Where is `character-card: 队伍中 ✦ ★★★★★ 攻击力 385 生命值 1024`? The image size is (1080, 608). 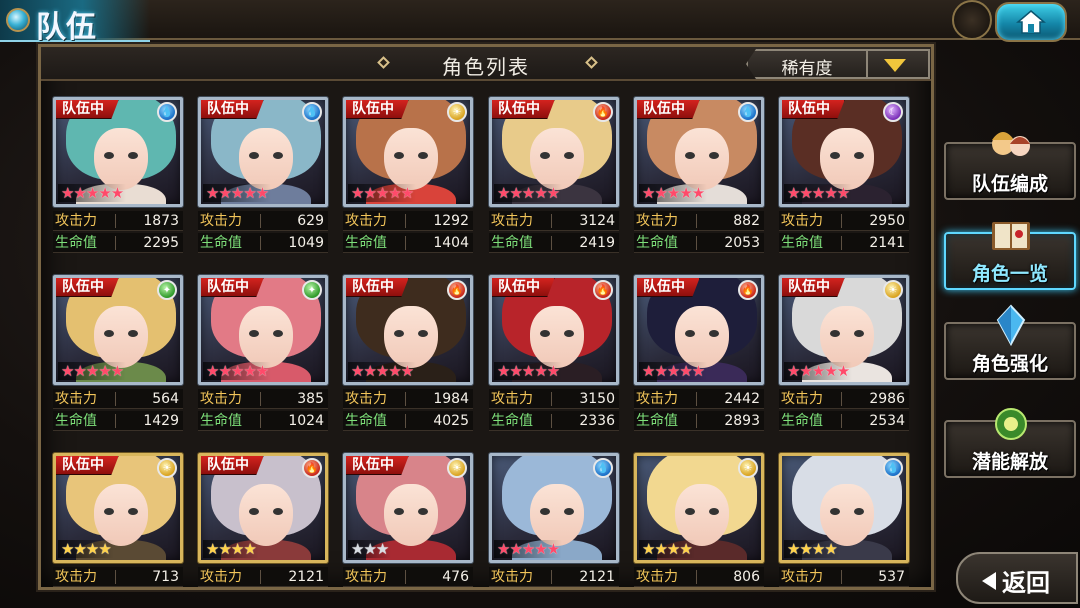
character-card: 队伍中 ✦ ★★★★★ 攻击力 385 生命值 1024 is located at coordinates (263, 355).